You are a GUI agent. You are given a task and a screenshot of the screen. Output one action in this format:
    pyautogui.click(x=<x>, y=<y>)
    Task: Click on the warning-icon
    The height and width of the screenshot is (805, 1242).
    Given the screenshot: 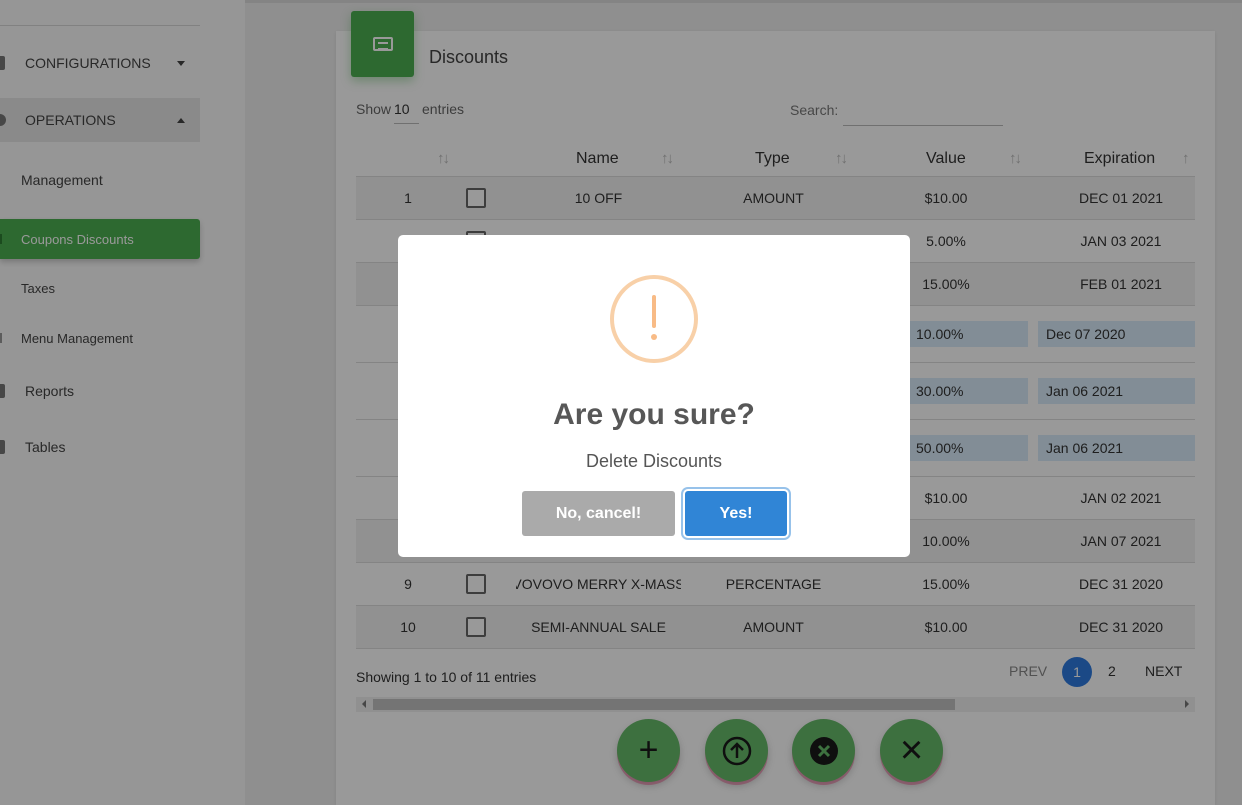 What is the action you would take?
    pyautogui.click(x=654, y=319)
    